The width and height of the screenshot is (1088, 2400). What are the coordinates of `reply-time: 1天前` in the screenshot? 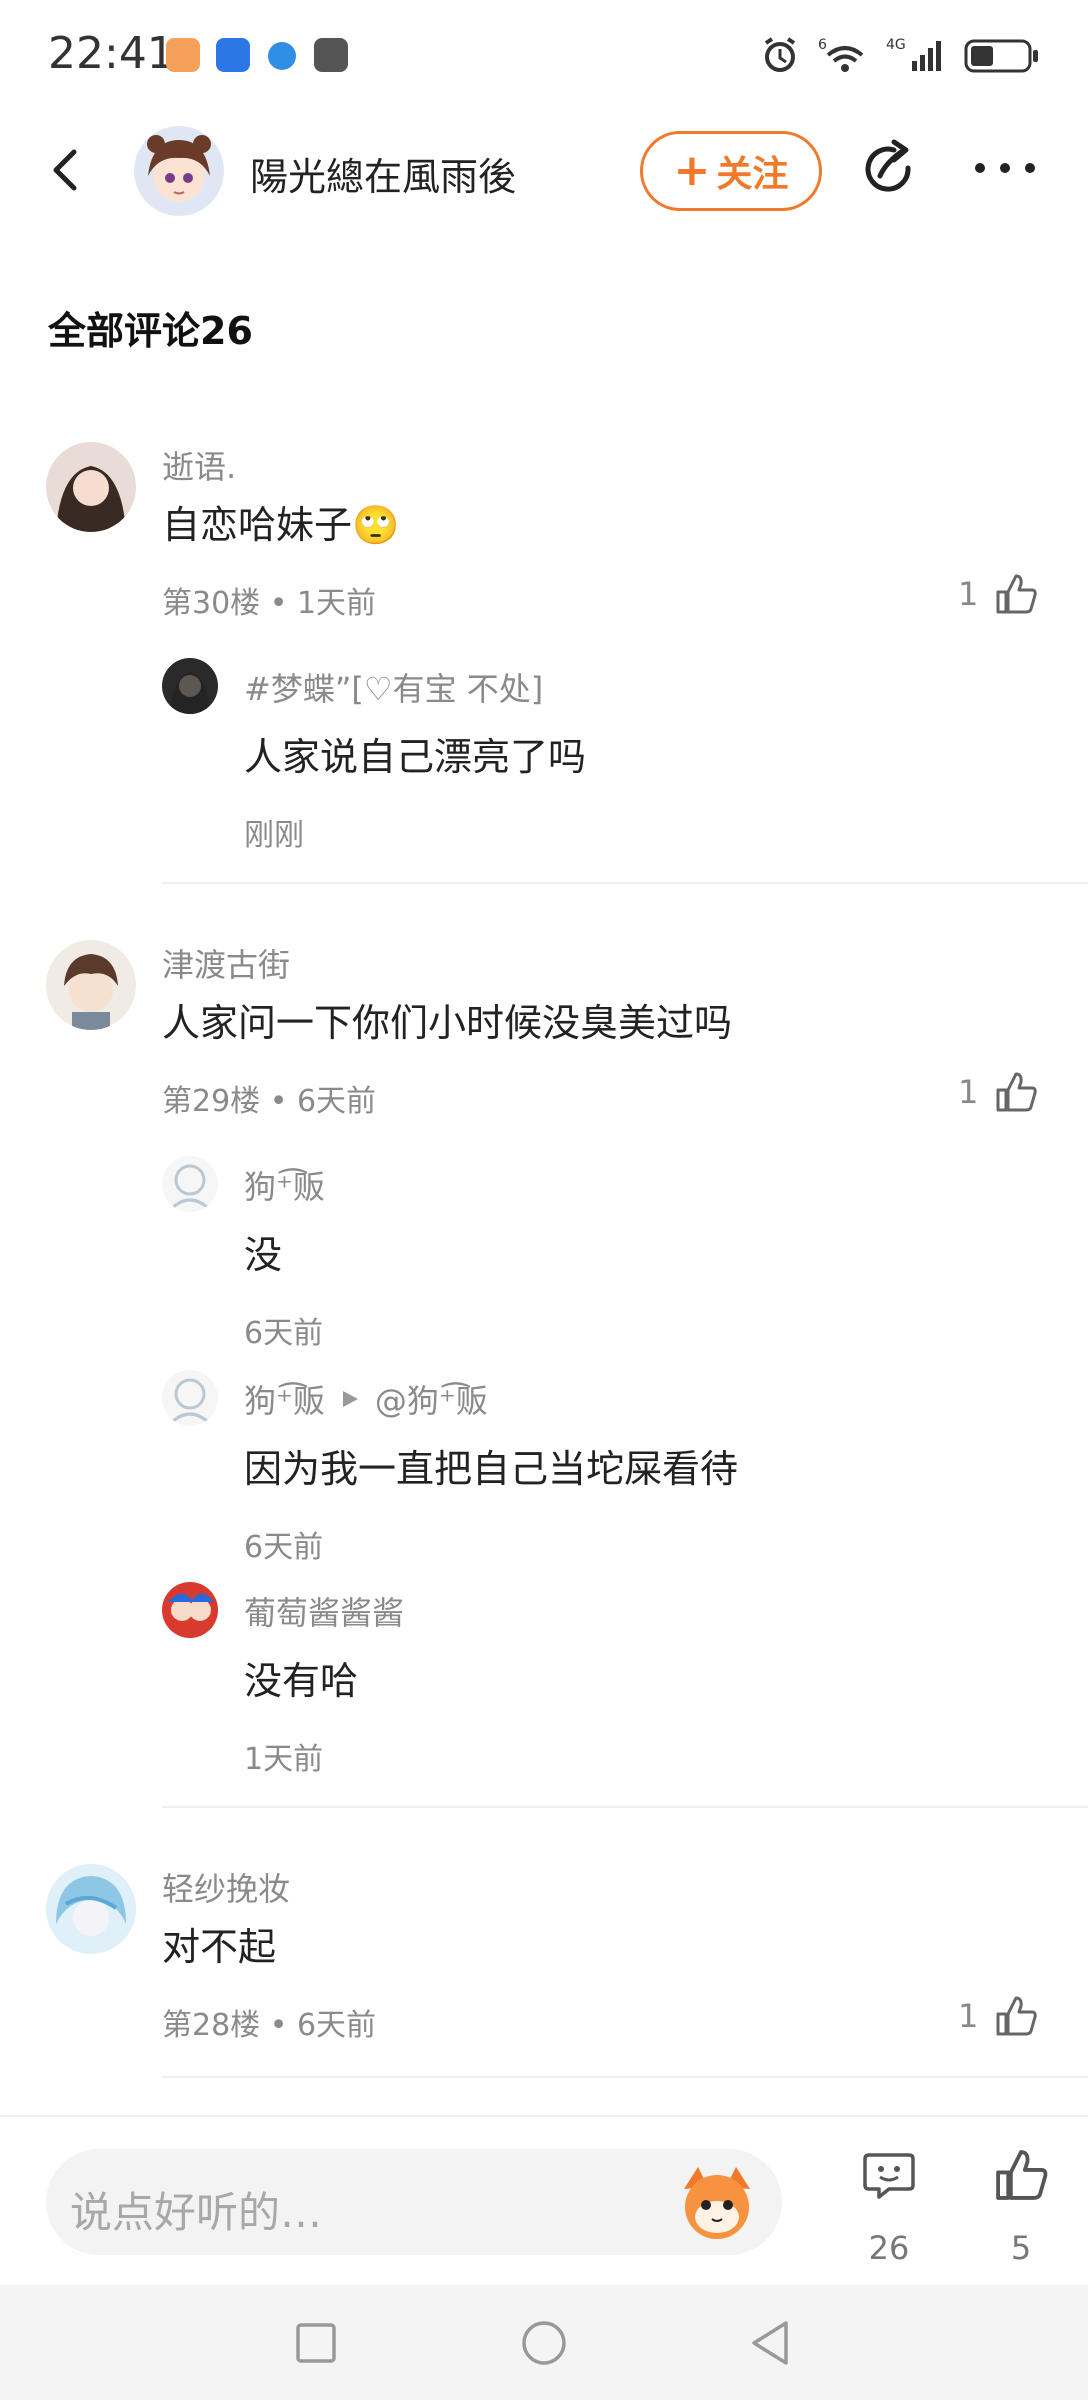 It's located at (284, 1759).